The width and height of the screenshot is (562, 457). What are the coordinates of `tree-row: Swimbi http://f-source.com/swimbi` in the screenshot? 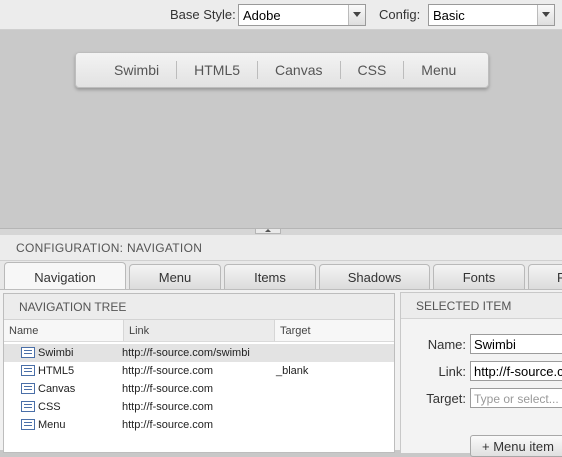 It's located at (199, 353).